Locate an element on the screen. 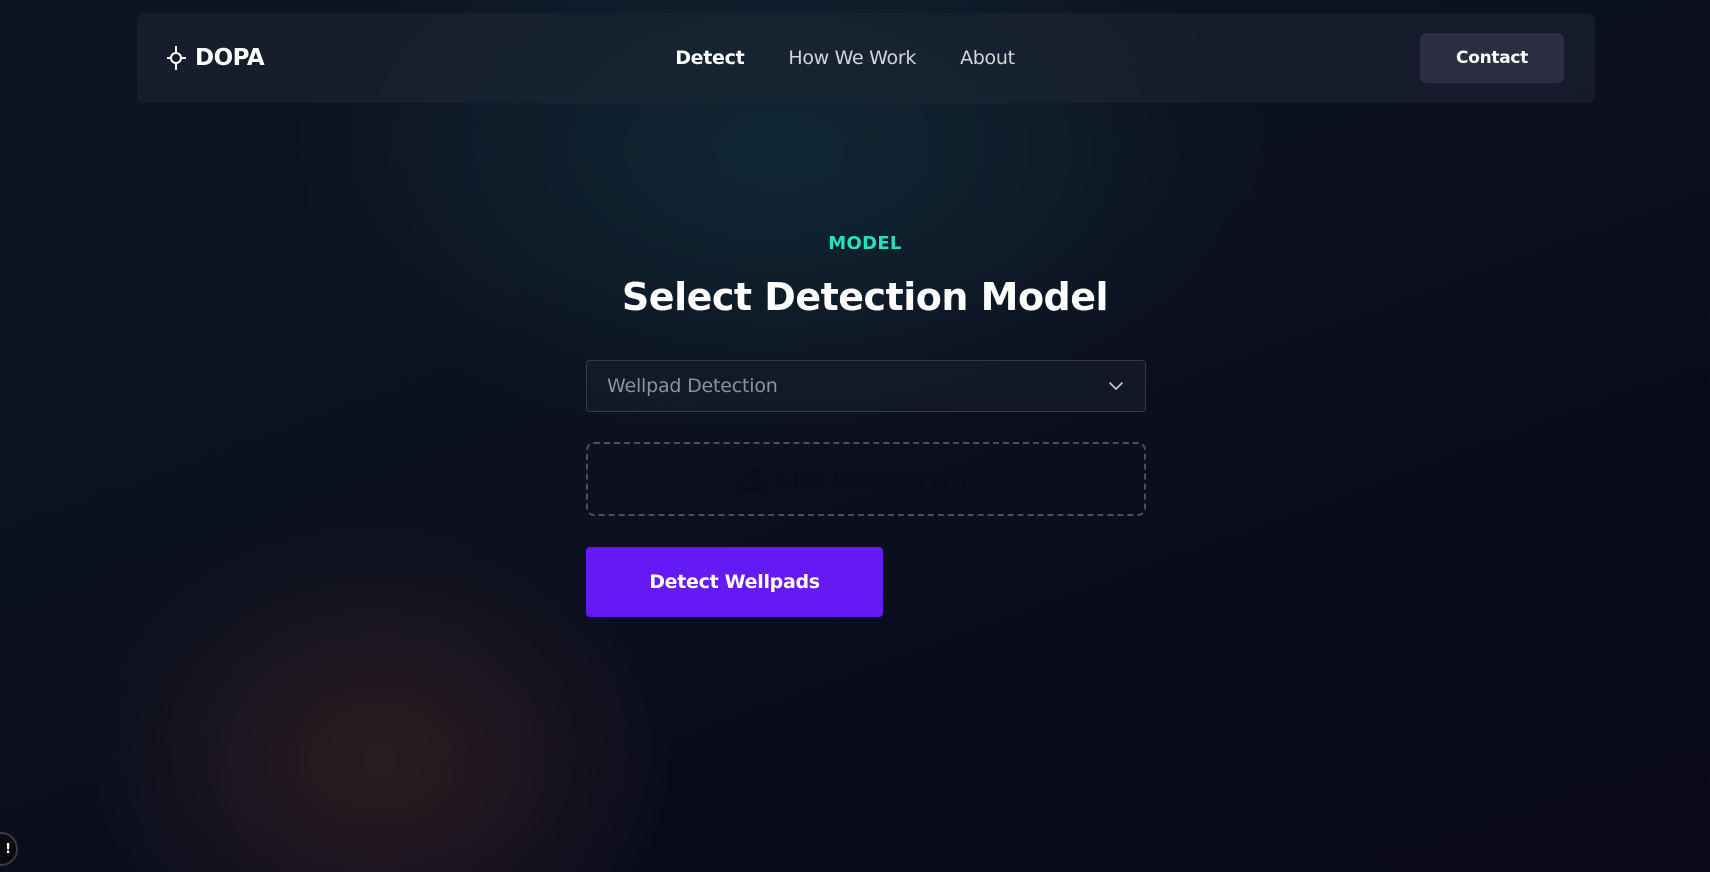  page-title: Select Detection Model is located at coordinates (865, 297).